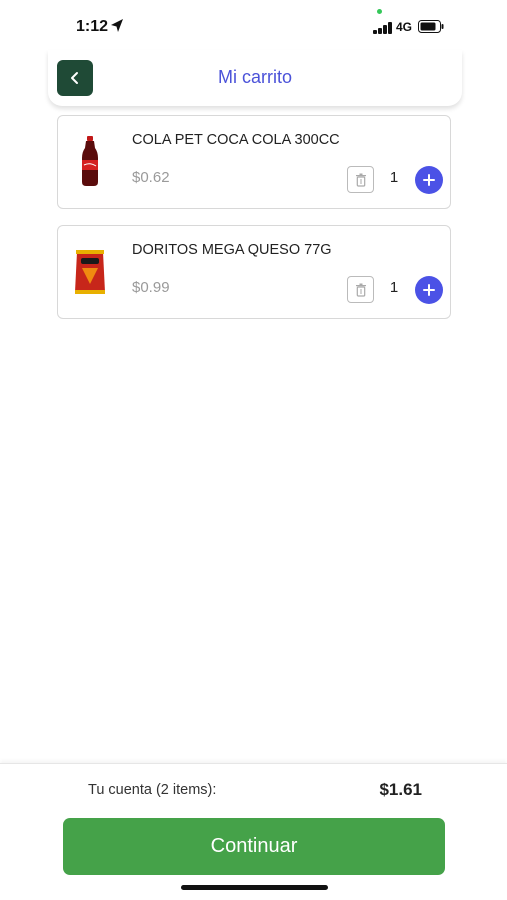 The width and height of the screenshot is (507, 900). I want to click on cellular-signal-icon, so click(383, 28).